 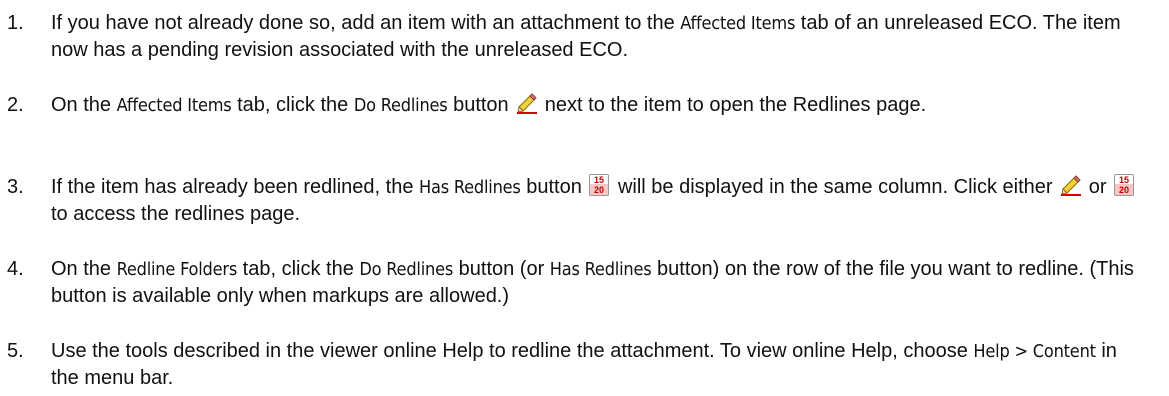 What do you see at coordinates (501, 269) in the screenshot?
I see `step-text-segment: button (or` at bounding box center [501, 269].